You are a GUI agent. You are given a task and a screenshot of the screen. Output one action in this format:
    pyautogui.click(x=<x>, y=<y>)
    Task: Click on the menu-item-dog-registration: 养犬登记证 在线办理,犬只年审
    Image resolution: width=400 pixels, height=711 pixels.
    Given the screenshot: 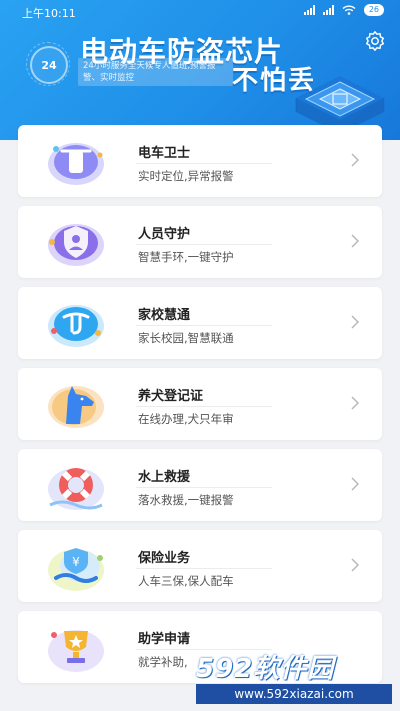 What is the action you would take?
    pyautogui.click(x=200, y=404)
    